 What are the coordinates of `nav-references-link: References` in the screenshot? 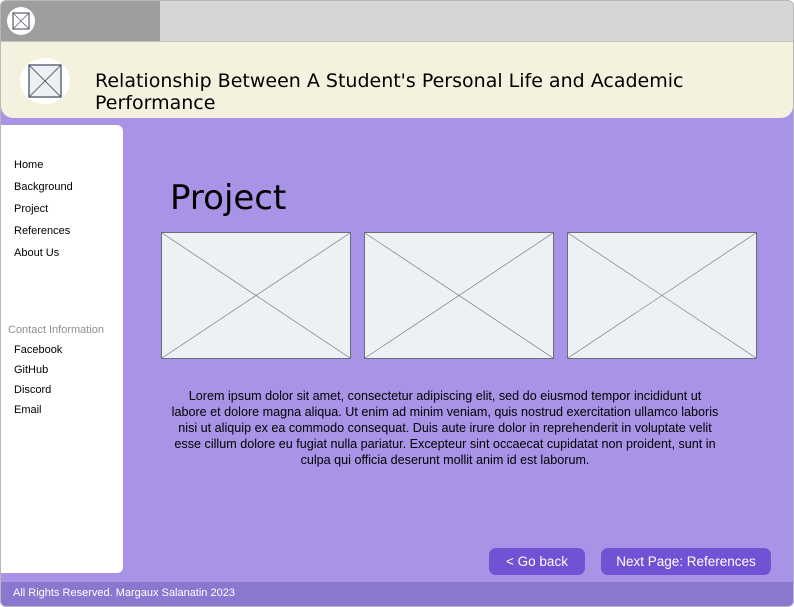 It's located at (42, 231).